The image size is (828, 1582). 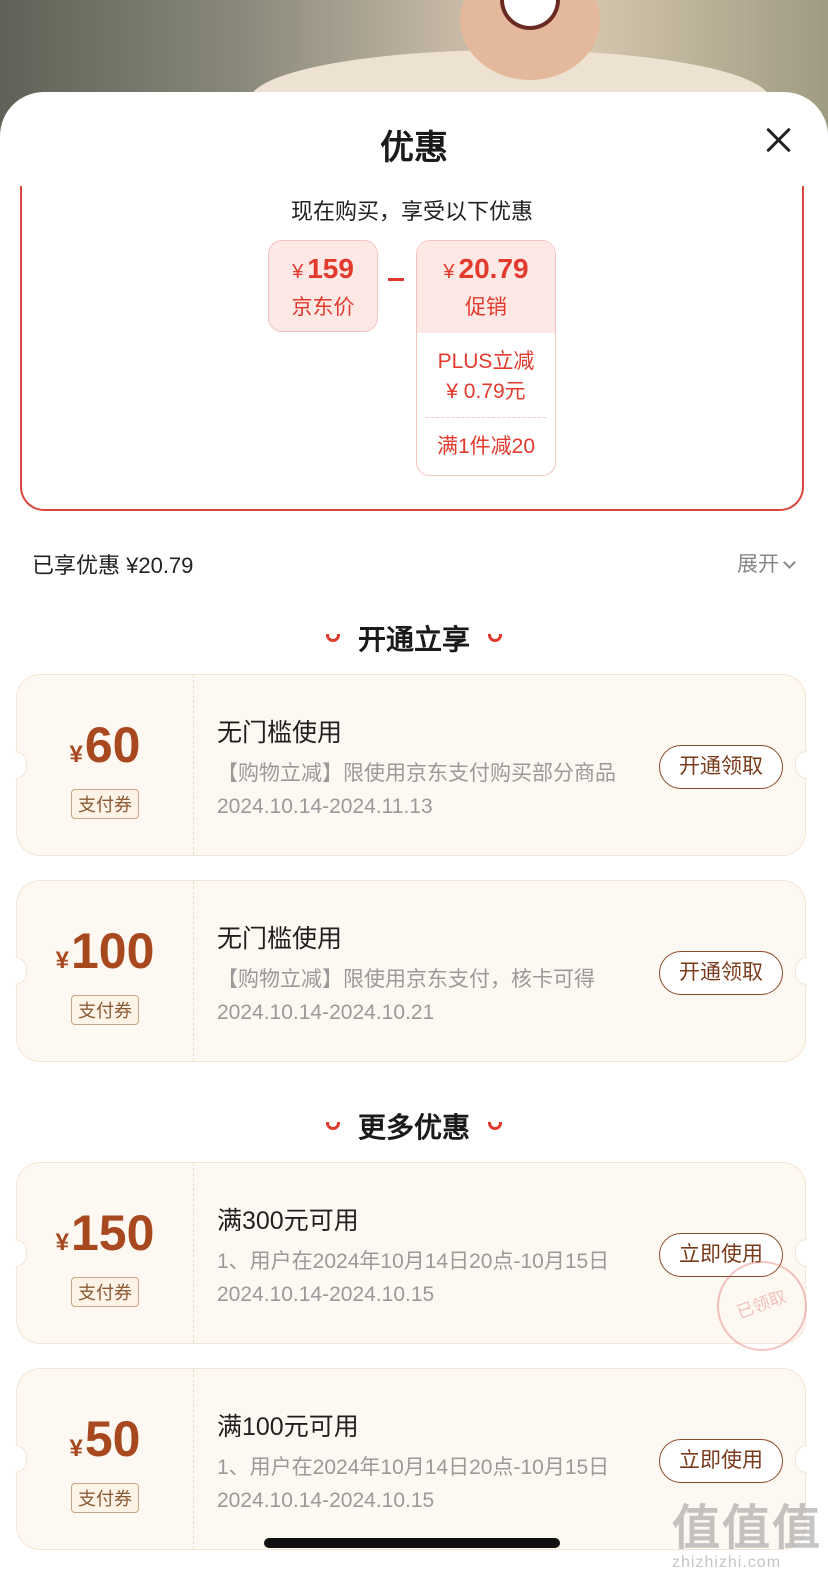 I want to click on plus-discount-line2: ¥ 0.79元, so click(x=486, y=391).